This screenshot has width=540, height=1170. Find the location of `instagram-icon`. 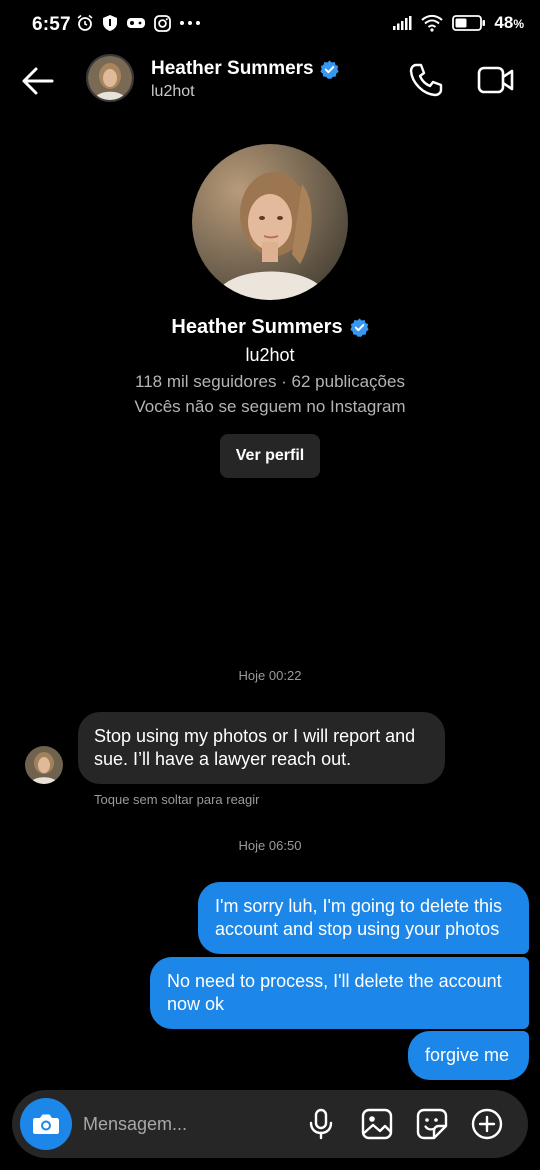

instagram-icon is located at coordinates (162, 23).